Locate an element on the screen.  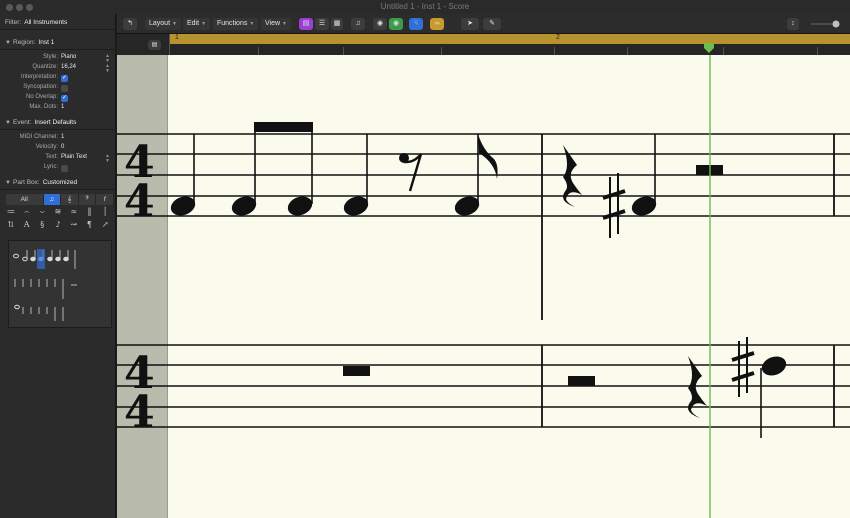
bar-ruler: 1 2 ▤ is located at coordinates (483, 44).